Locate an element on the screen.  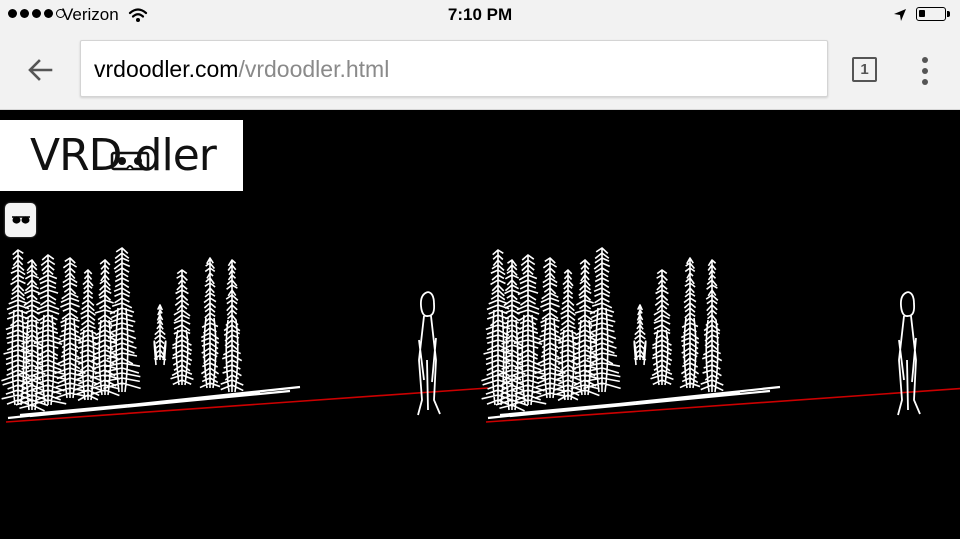
url-path: /vrdoodler.html is located at coordinates (314, 69).